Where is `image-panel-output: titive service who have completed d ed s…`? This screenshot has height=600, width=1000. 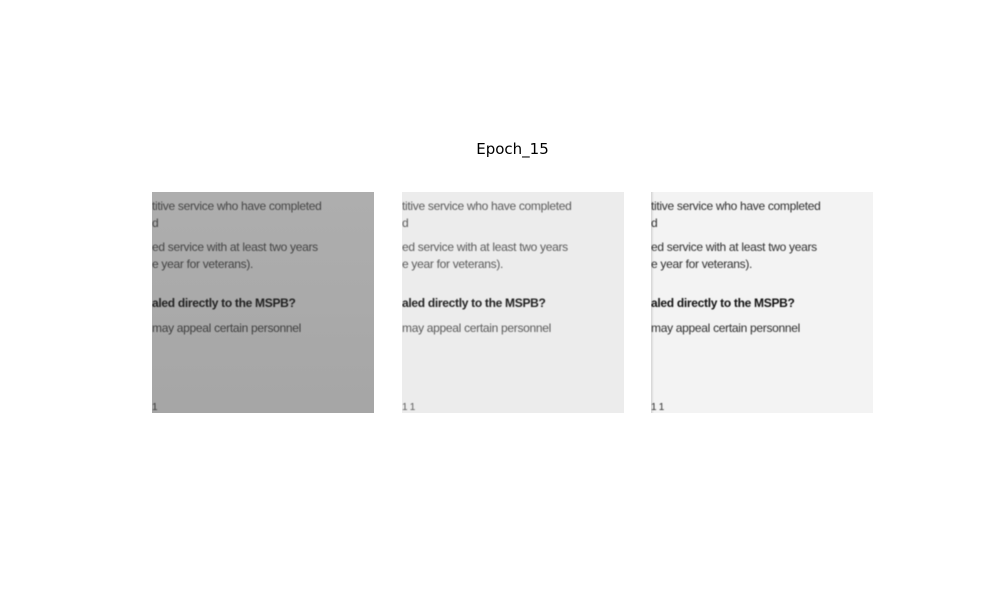 image-panel-output: titive service who have completed d ed s… is located at coordinates (762, 302).